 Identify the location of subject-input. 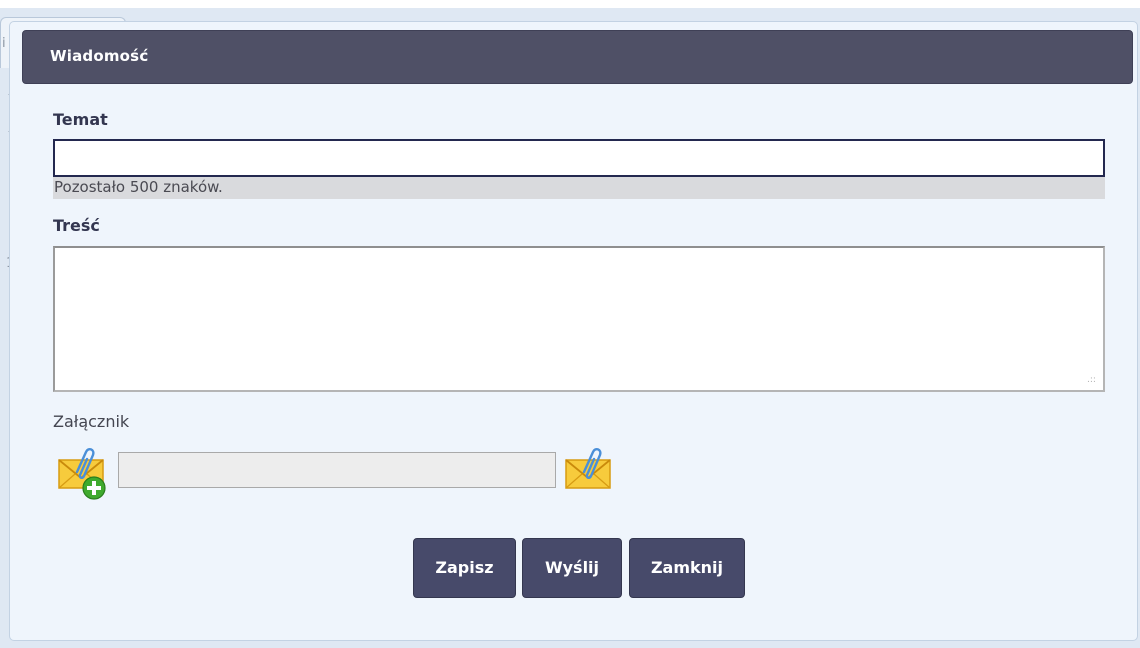
(579, 158).